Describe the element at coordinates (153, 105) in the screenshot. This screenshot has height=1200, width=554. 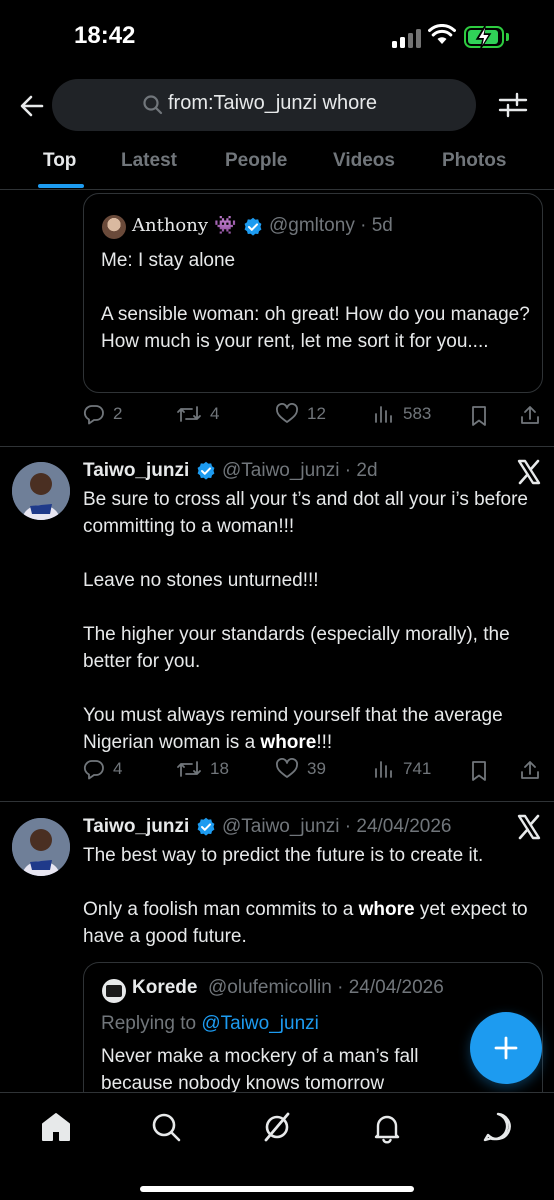
I see `search-icon` at that location.